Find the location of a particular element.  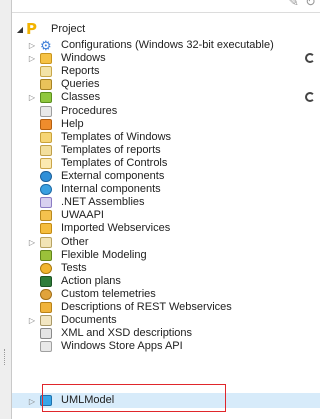

tree-item-label: Templates of Controls is located at coordinates (114, 162).